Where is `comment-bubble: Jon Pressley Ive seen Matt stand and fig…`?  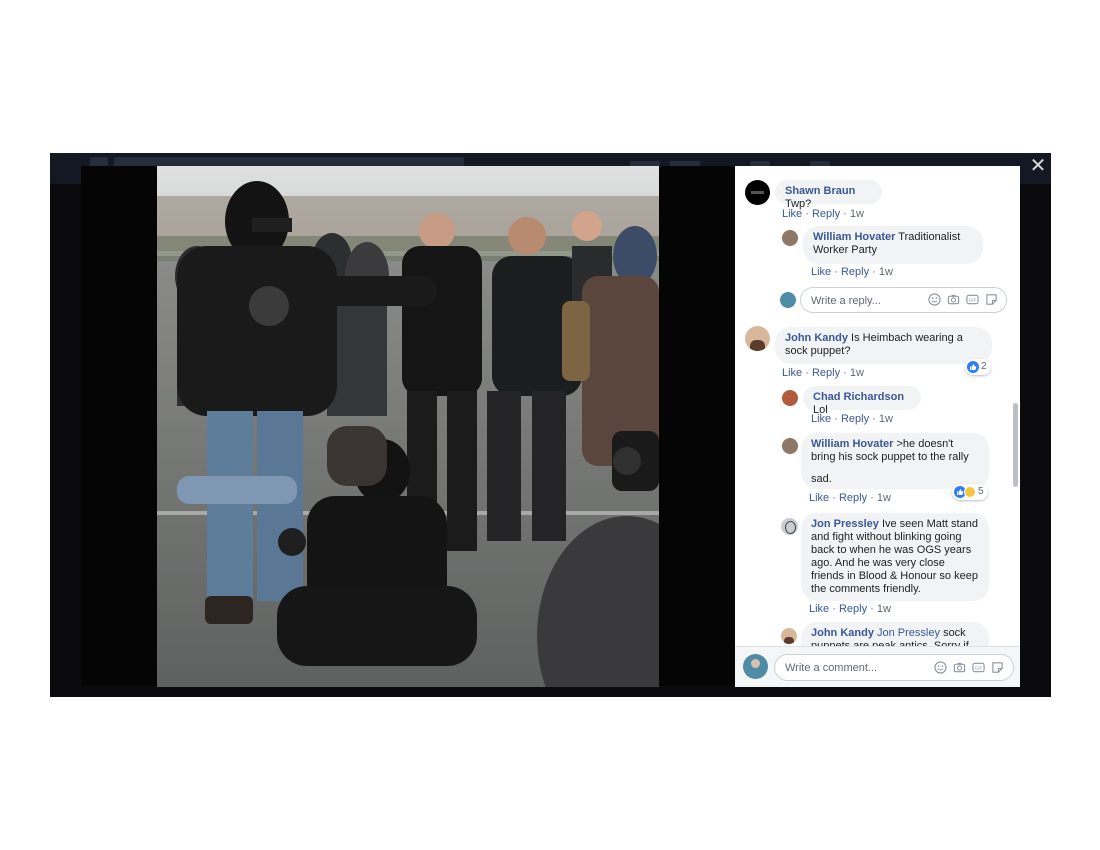 comment-bubble: Jon Pressley Ive seen Matt stand and fig… is located at coordinates (895, 557).